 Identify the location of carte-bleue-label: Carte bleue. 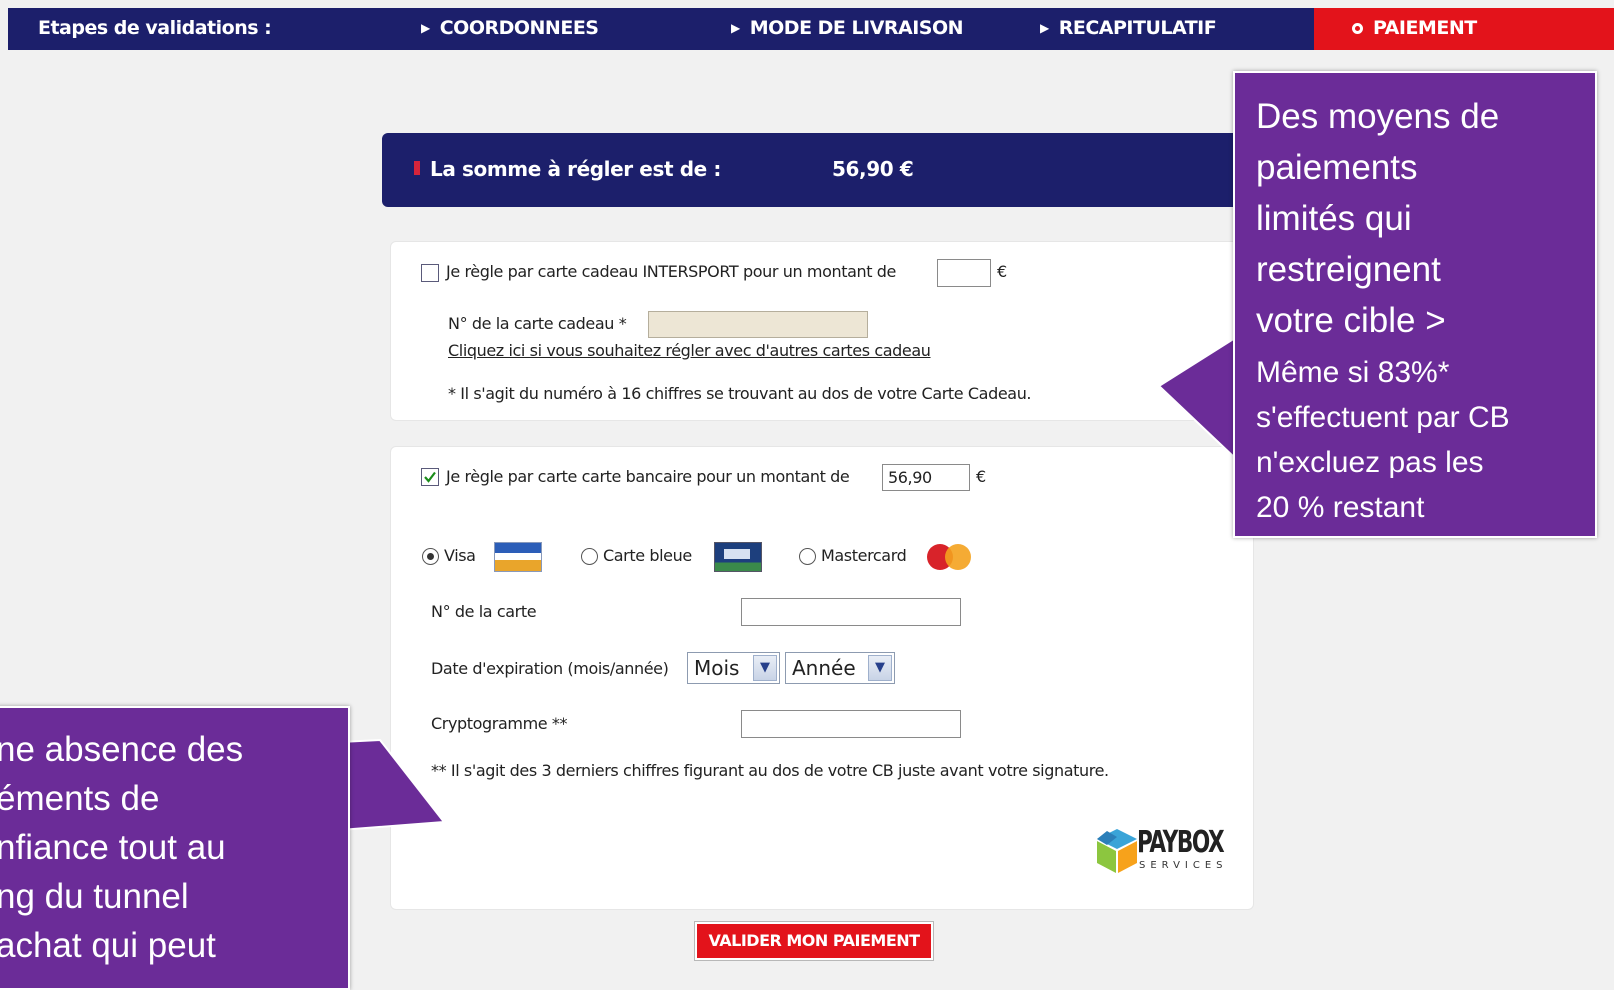
(647, 555).